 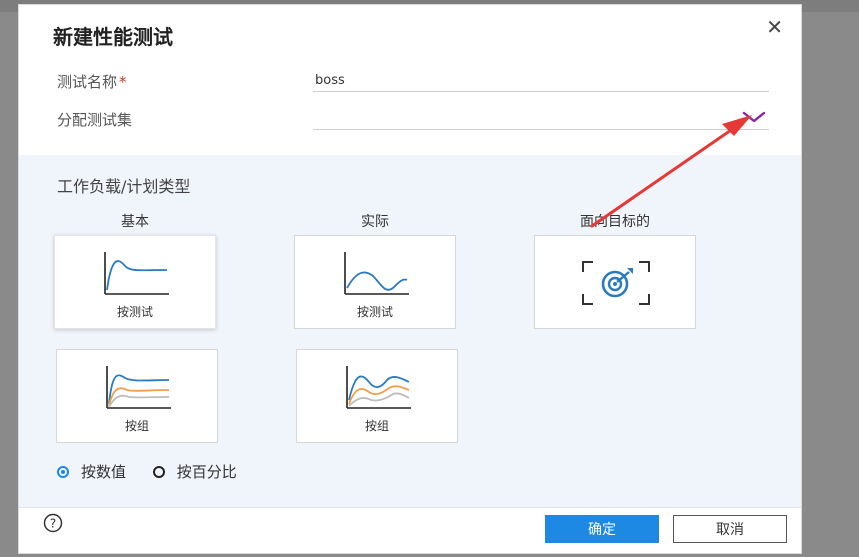 I want to click on radio-checked-icon, so click(x=63, y=471).